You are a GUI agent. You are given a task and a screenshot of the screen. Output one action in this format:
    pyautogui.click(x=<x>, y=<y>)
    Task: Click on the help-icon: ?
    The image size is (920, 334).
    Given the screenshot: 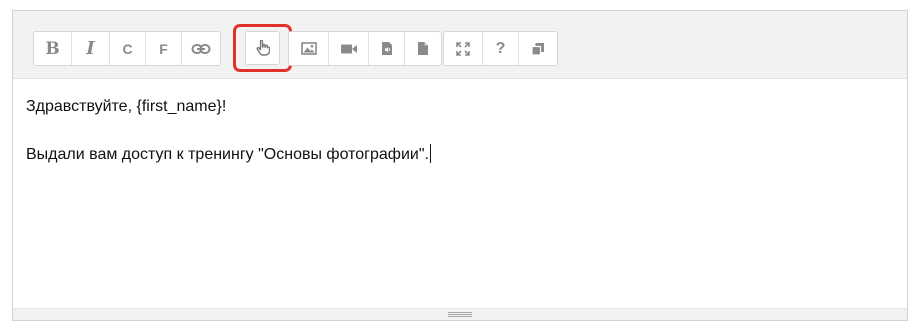 What is the action you would take?
    pyautogui.click(x=500, y=48)
    